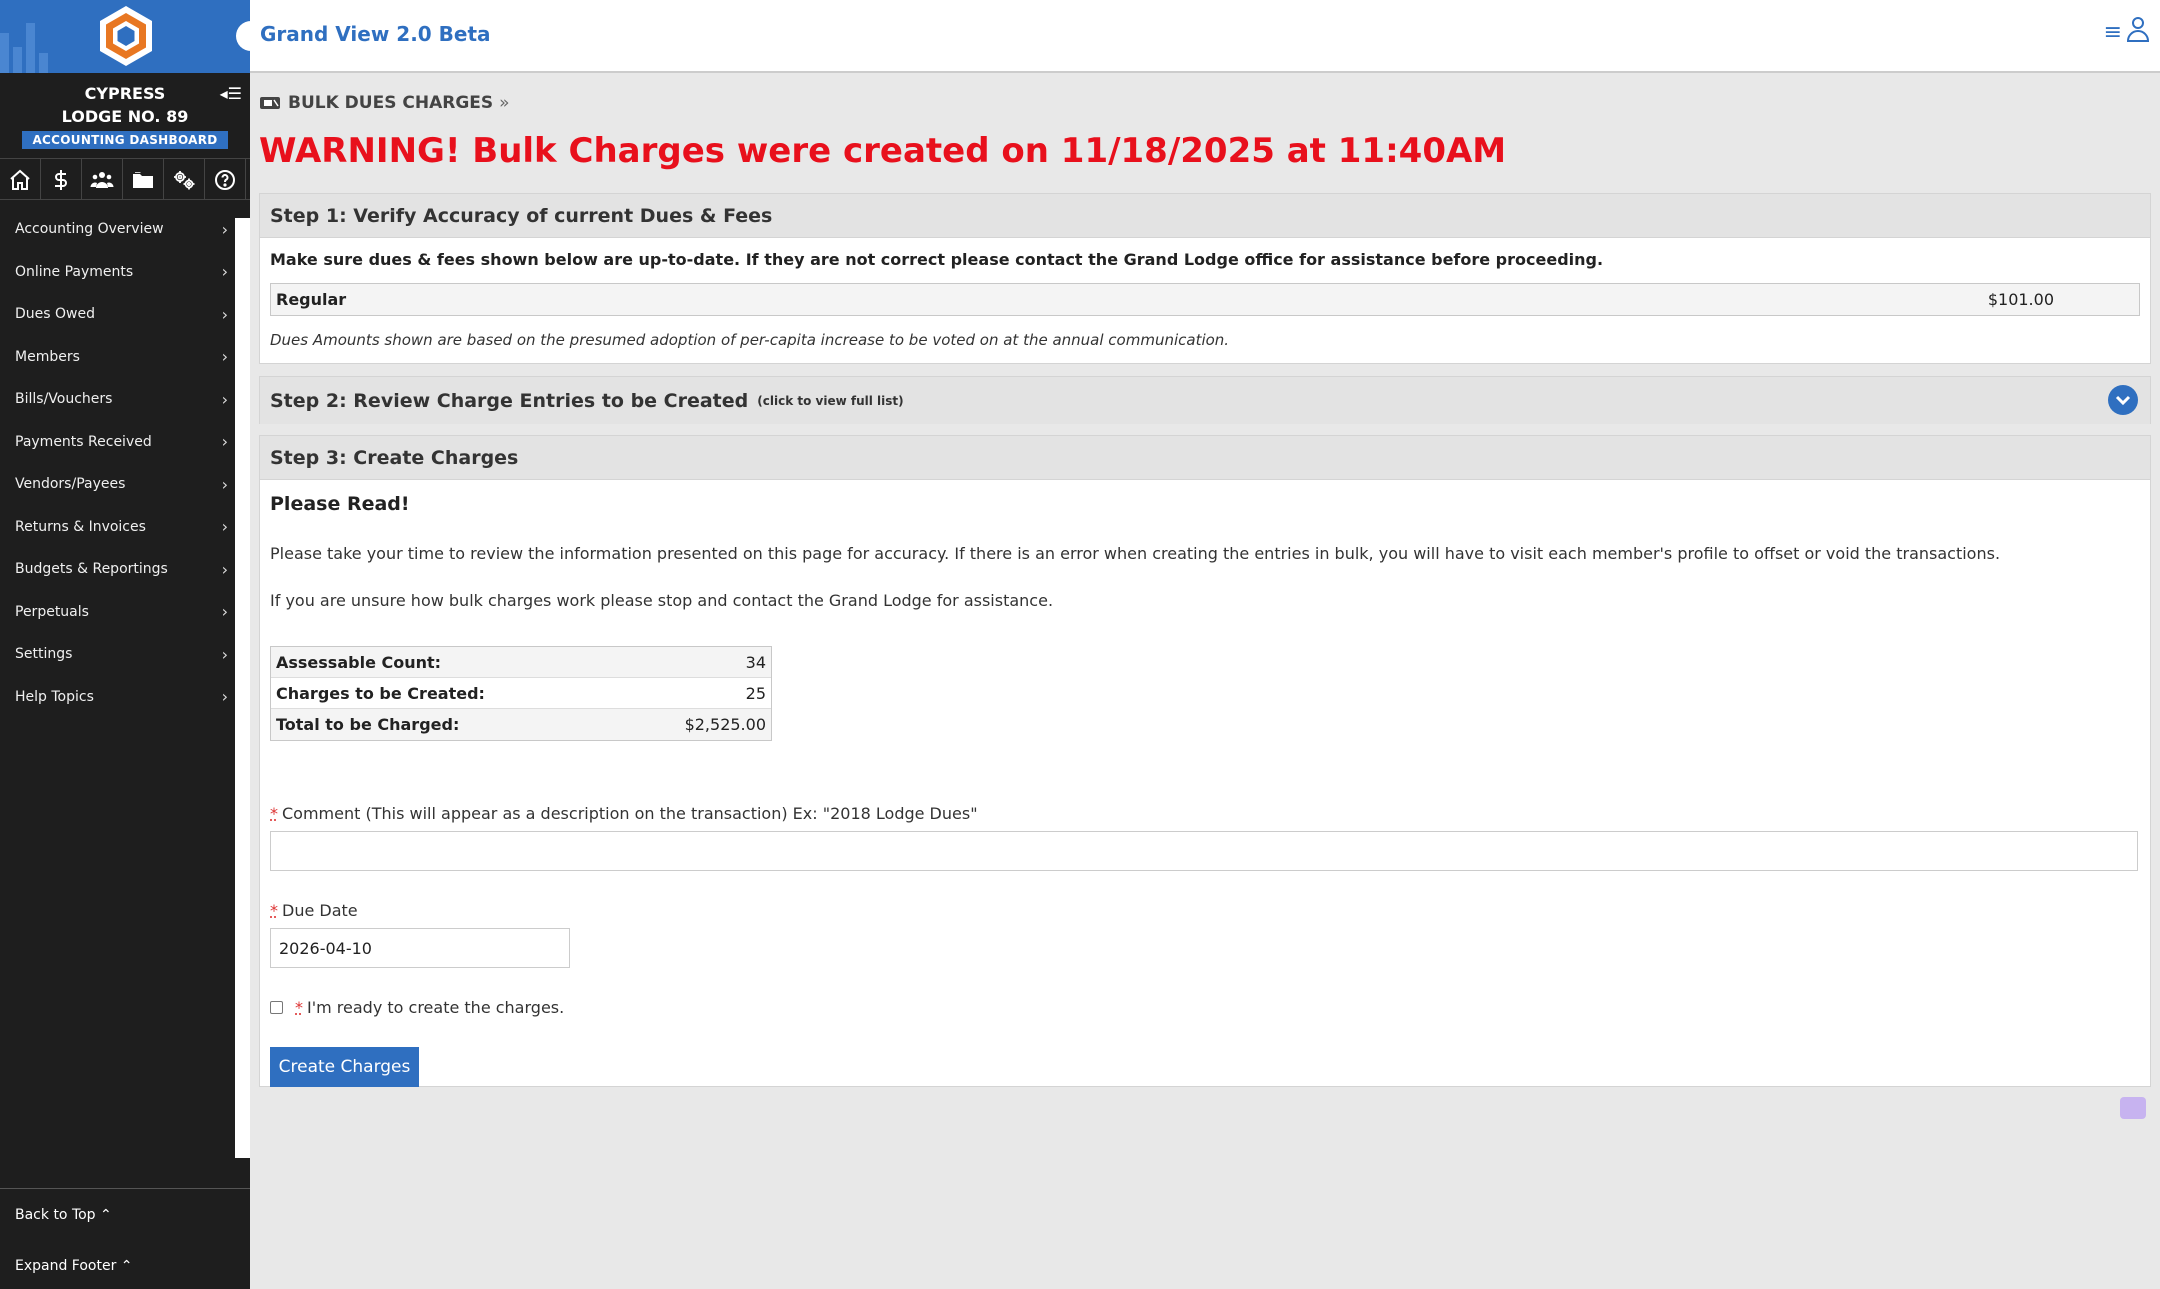  I want to click on dashboard-badge: ACCOUNTING DASHBOARD, so click(124, 140).